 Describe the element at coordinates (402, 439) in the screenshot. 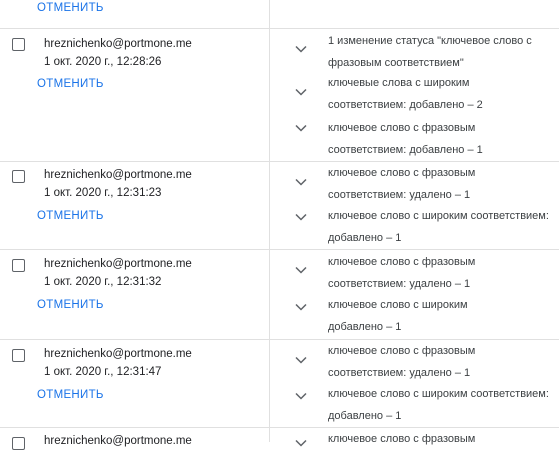

I see `change-item: ключевое слово с фразовым` at that location.